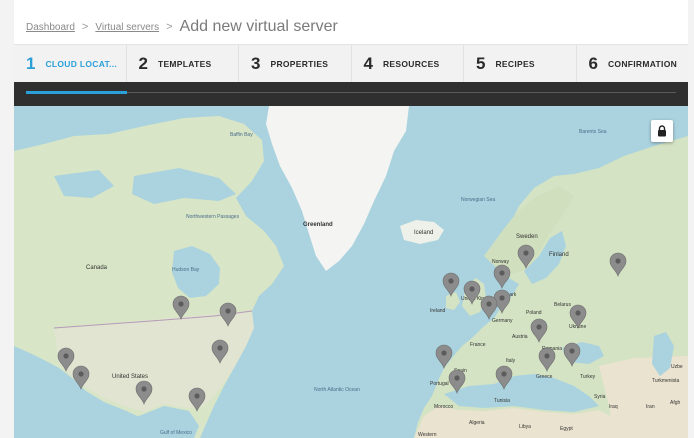 This screenshot has width=694, height=438. I want to click on wizard-progress-bar, so click(351, 94).